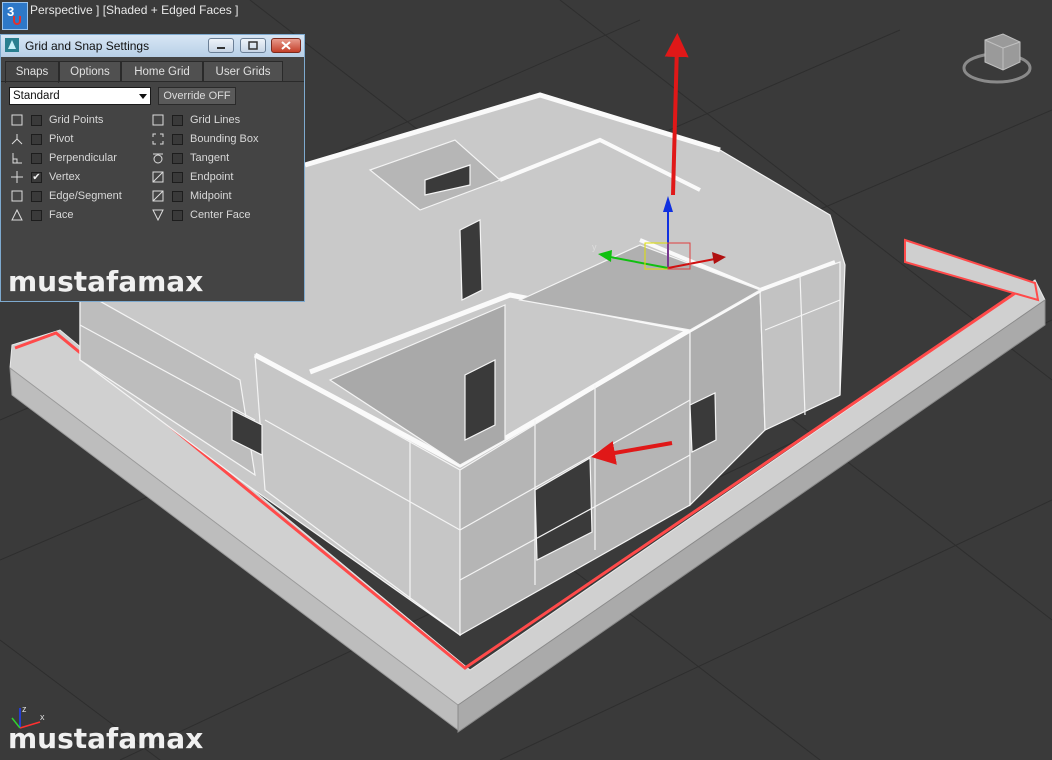 The height and width of the screenshot is (760, 1052). I want to click on close-button, so click(286, 45).